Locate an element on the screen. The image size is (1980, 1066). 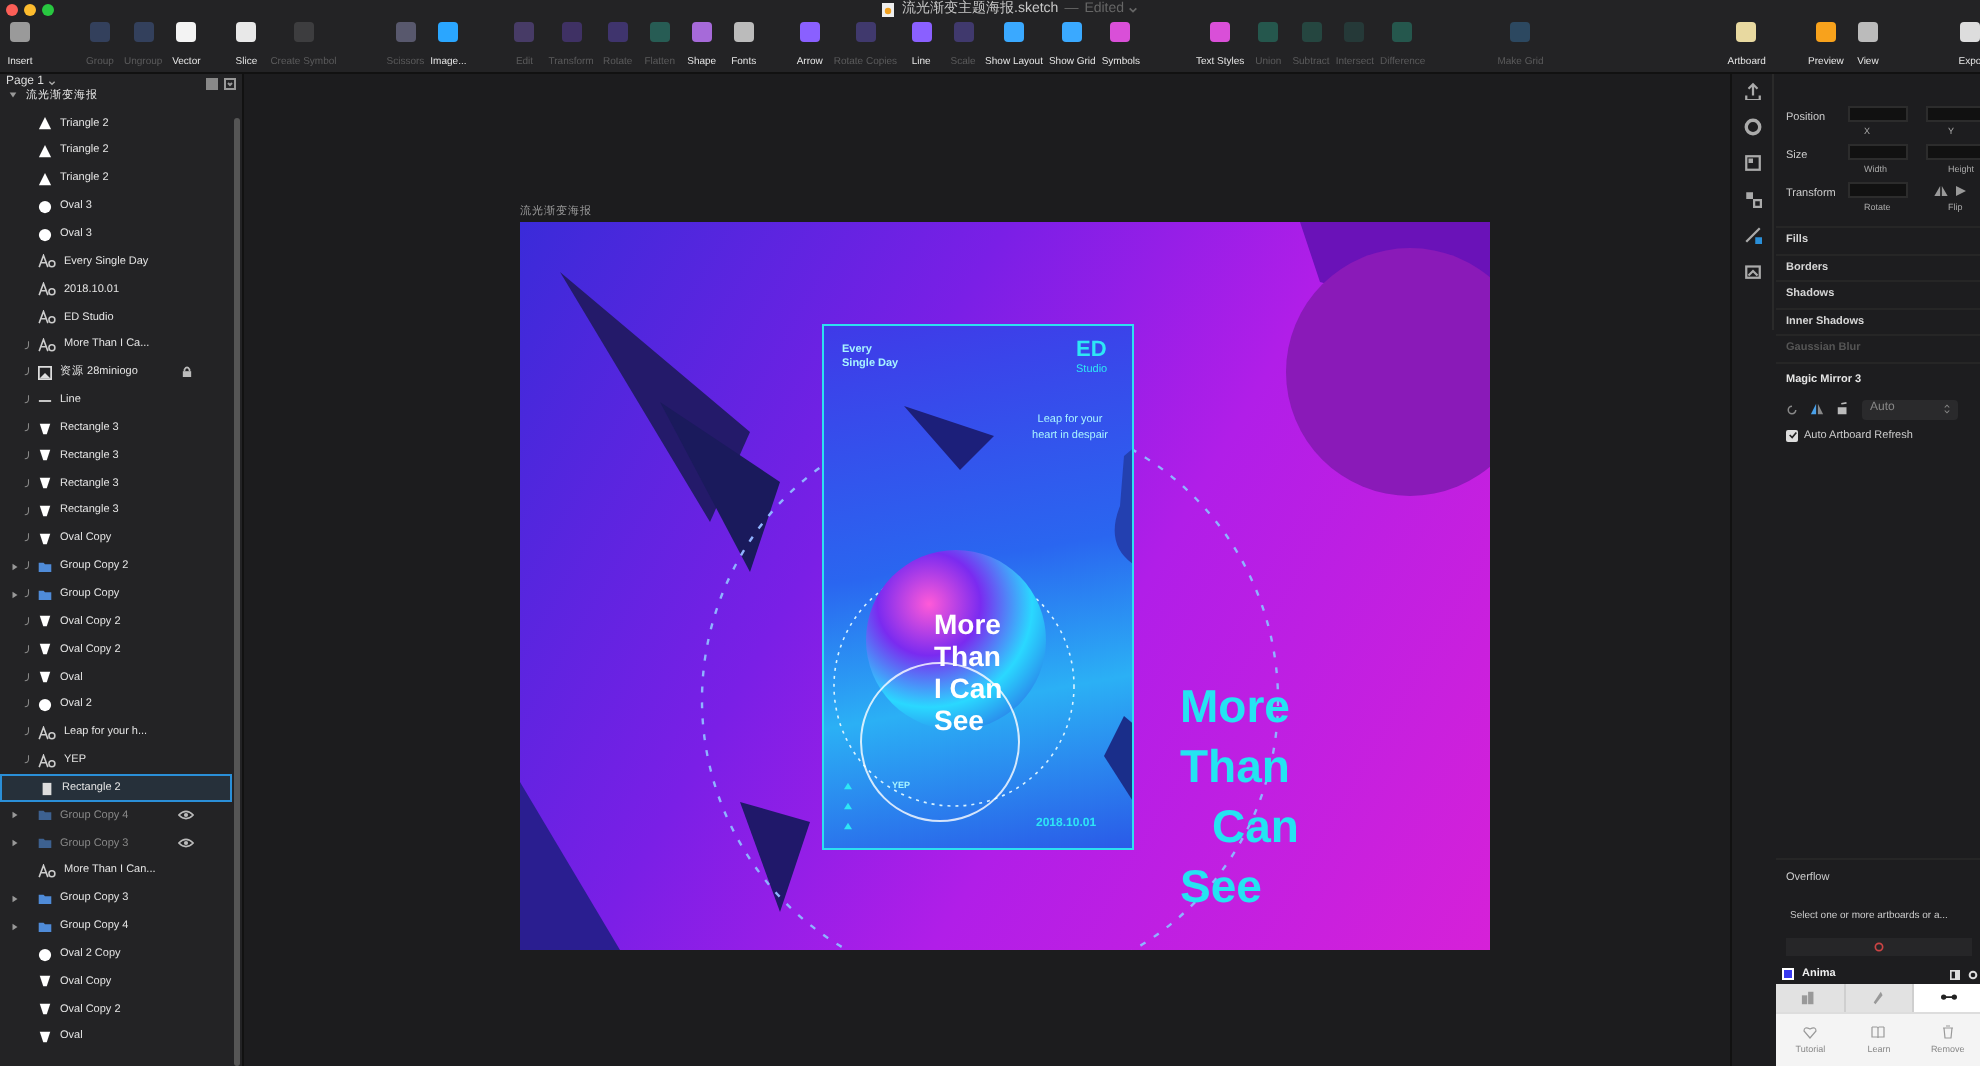
status-icon is located at coordinates (1879, 946).